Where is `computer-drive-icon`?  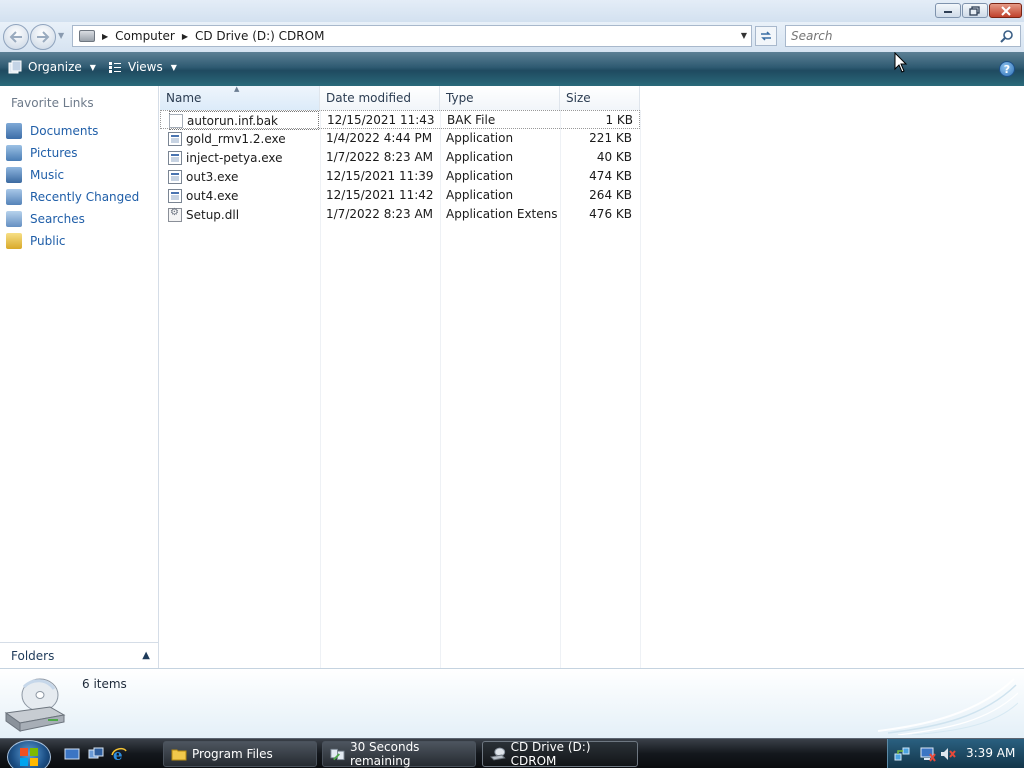 computer-drive-icon is located at coordinates (87, 36).